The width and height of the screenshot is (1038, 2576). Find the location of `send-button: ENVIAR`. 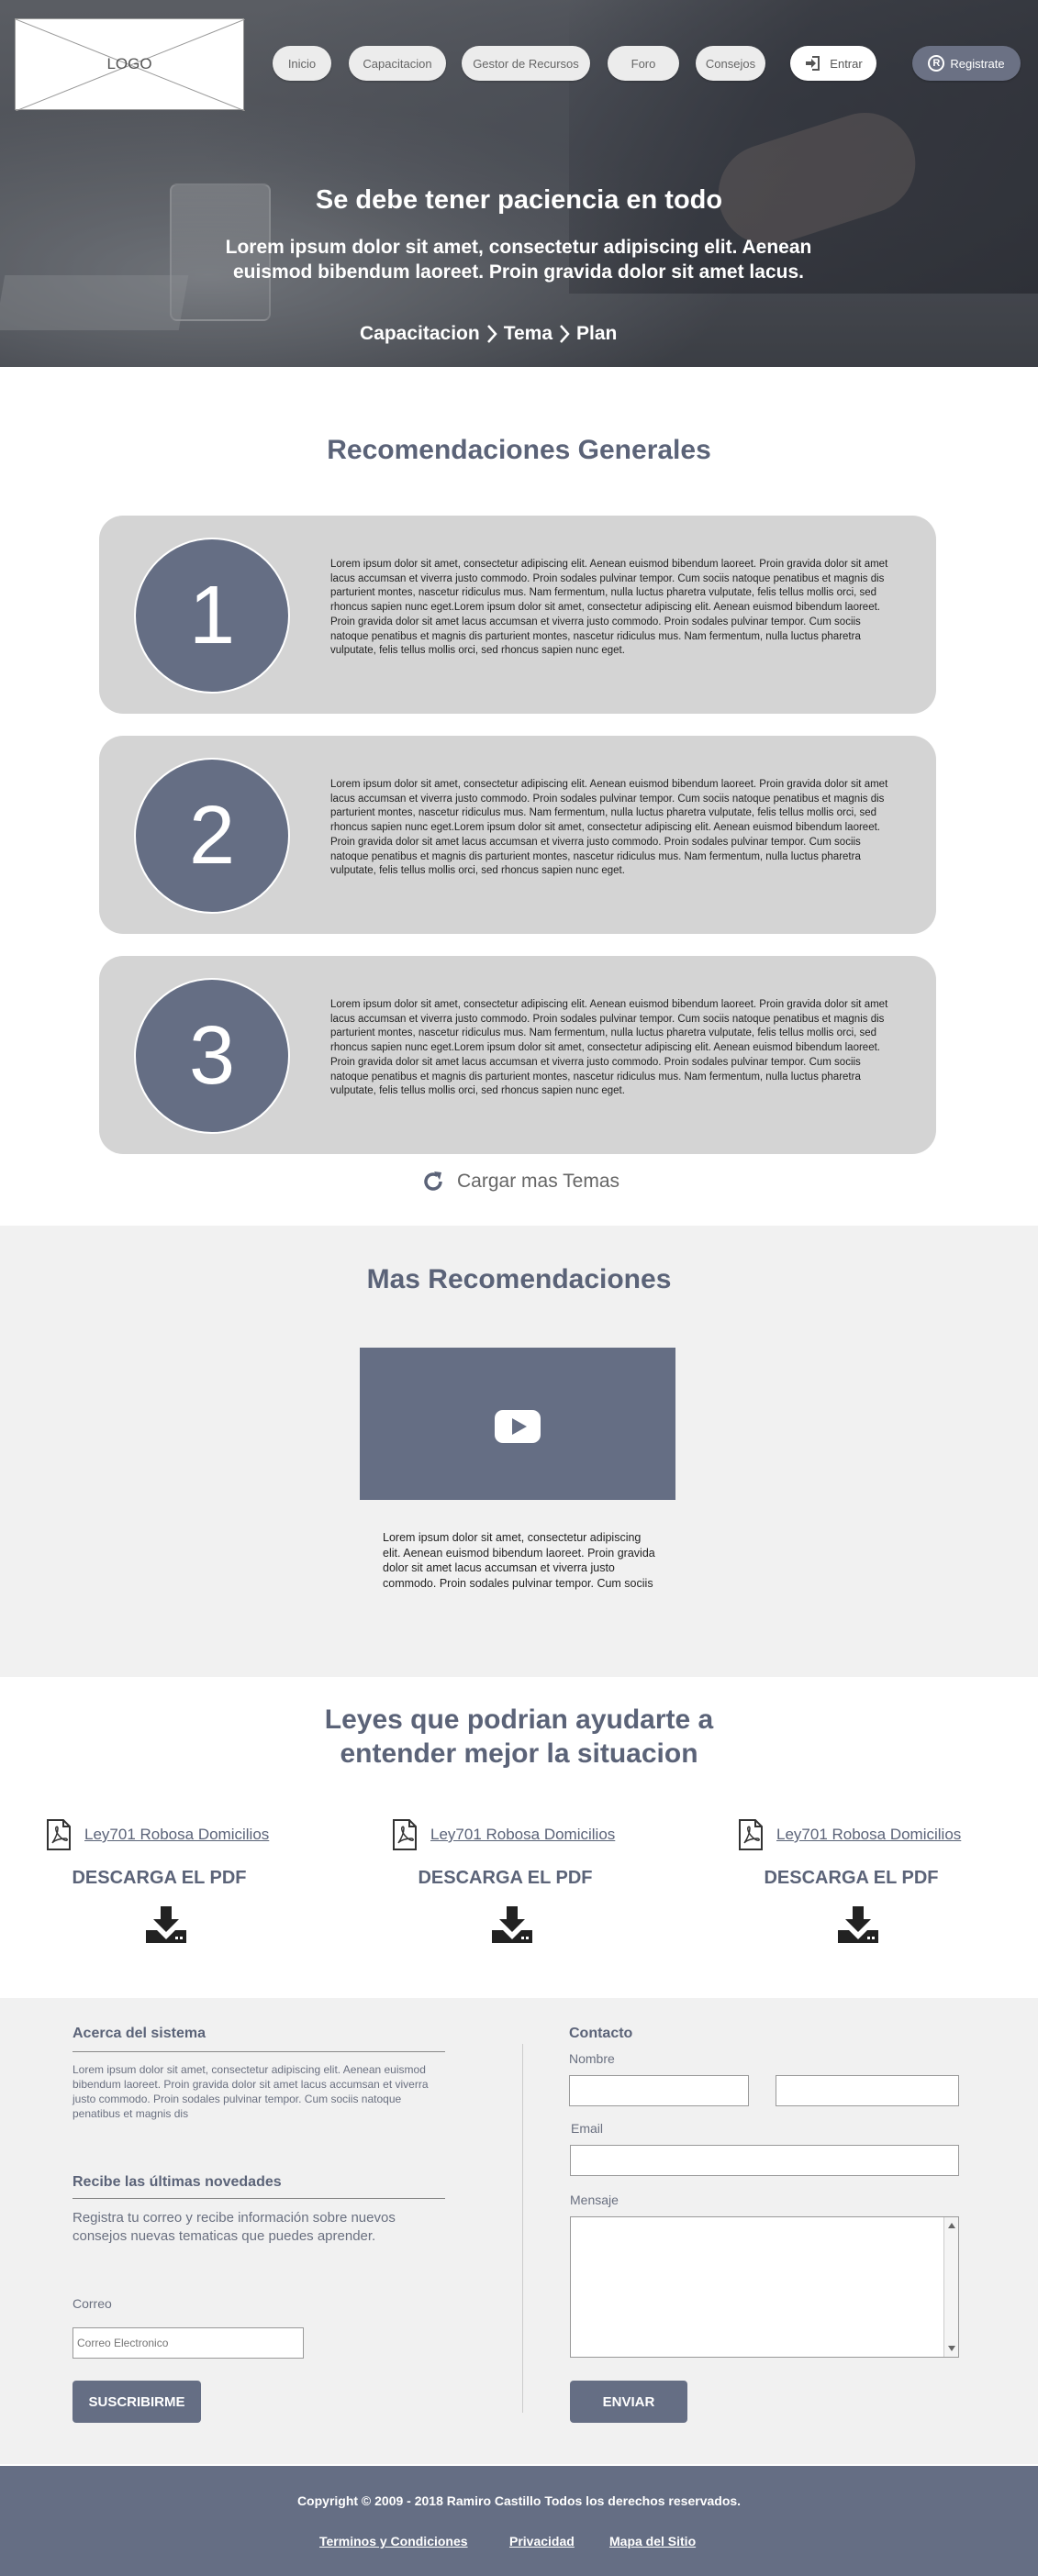

send-button: ENVIAR is located at coordinates (628, 2402).